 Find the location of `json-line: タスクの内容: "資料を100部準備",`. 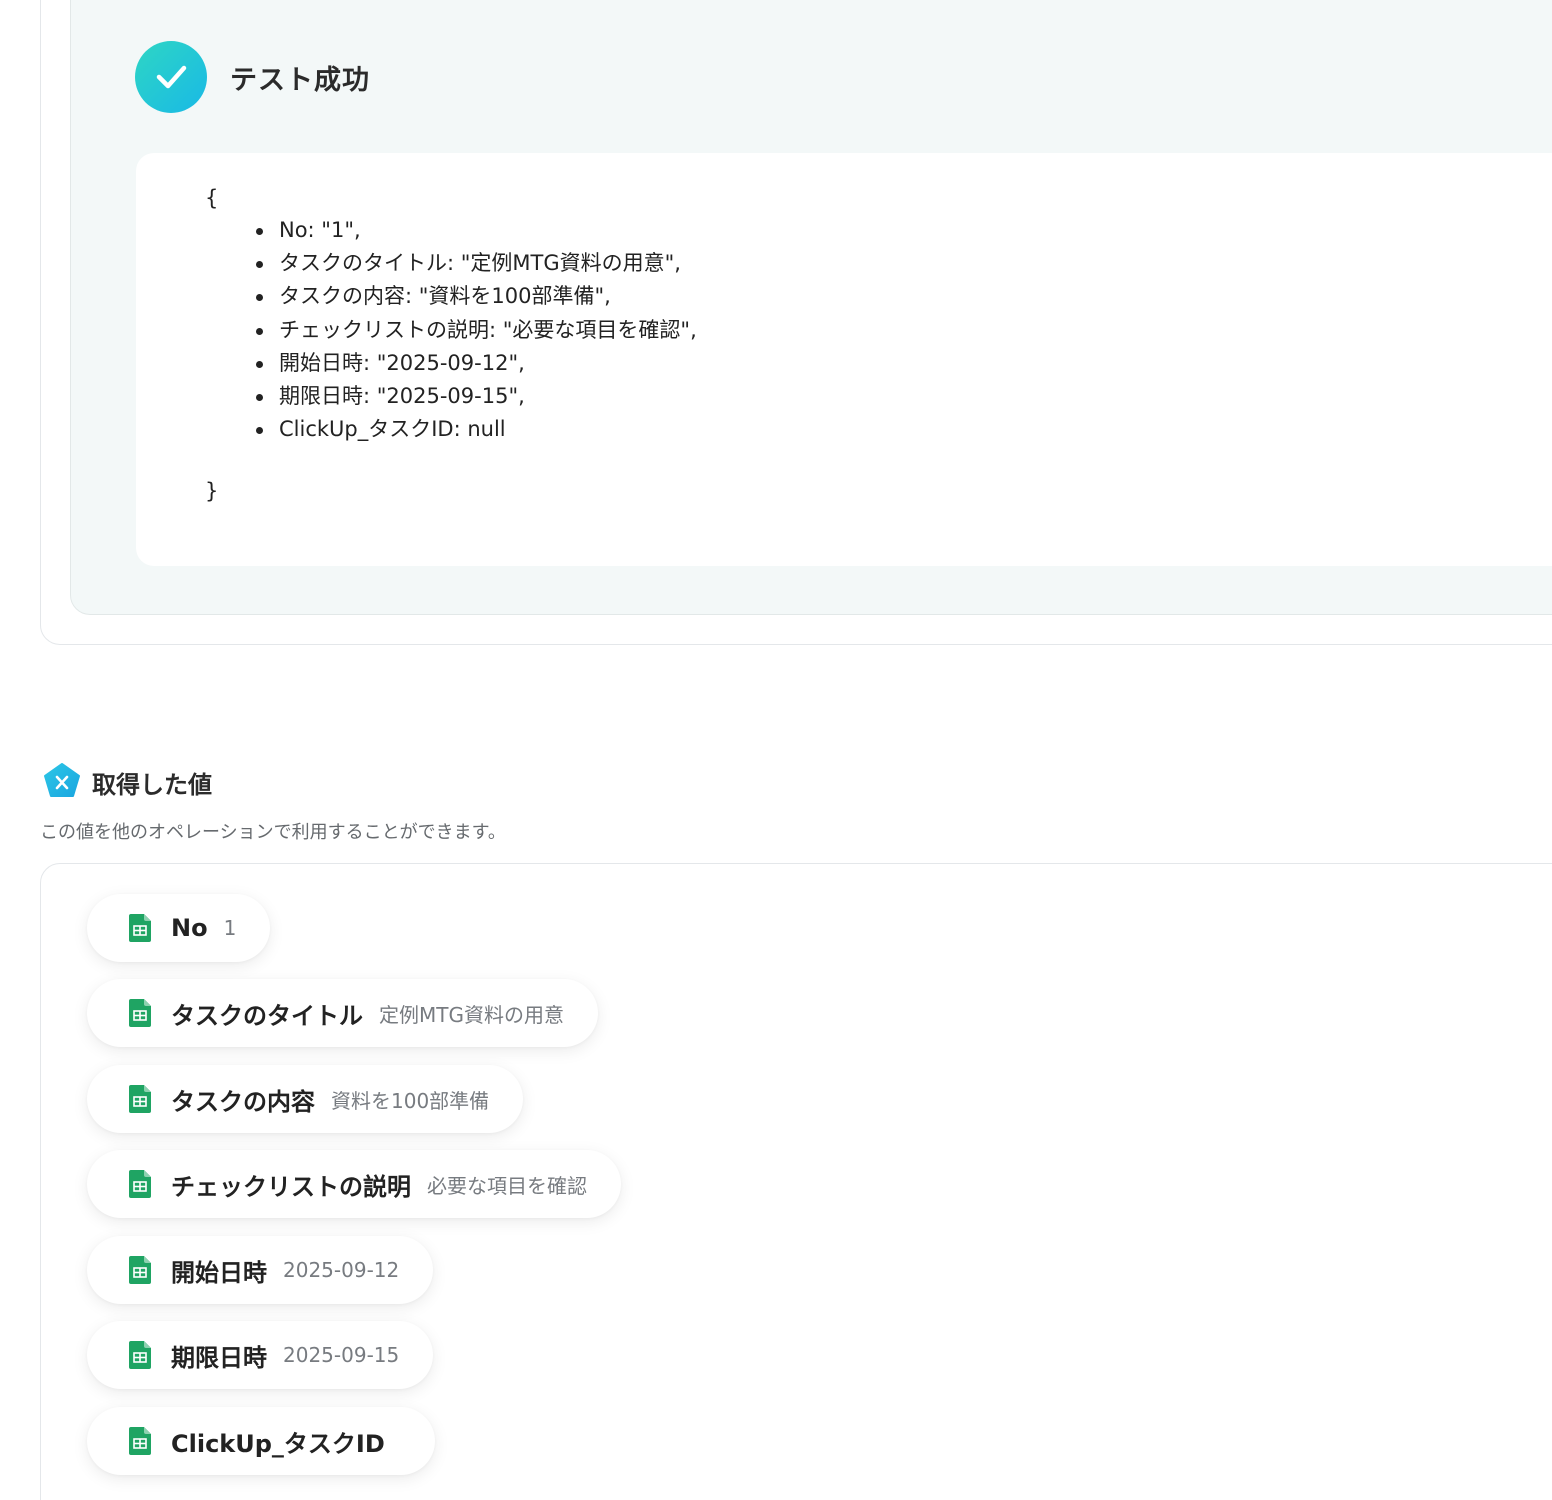

json-line: タスクの内容: "資料を100部準備", is located at coordinates (476, 296).